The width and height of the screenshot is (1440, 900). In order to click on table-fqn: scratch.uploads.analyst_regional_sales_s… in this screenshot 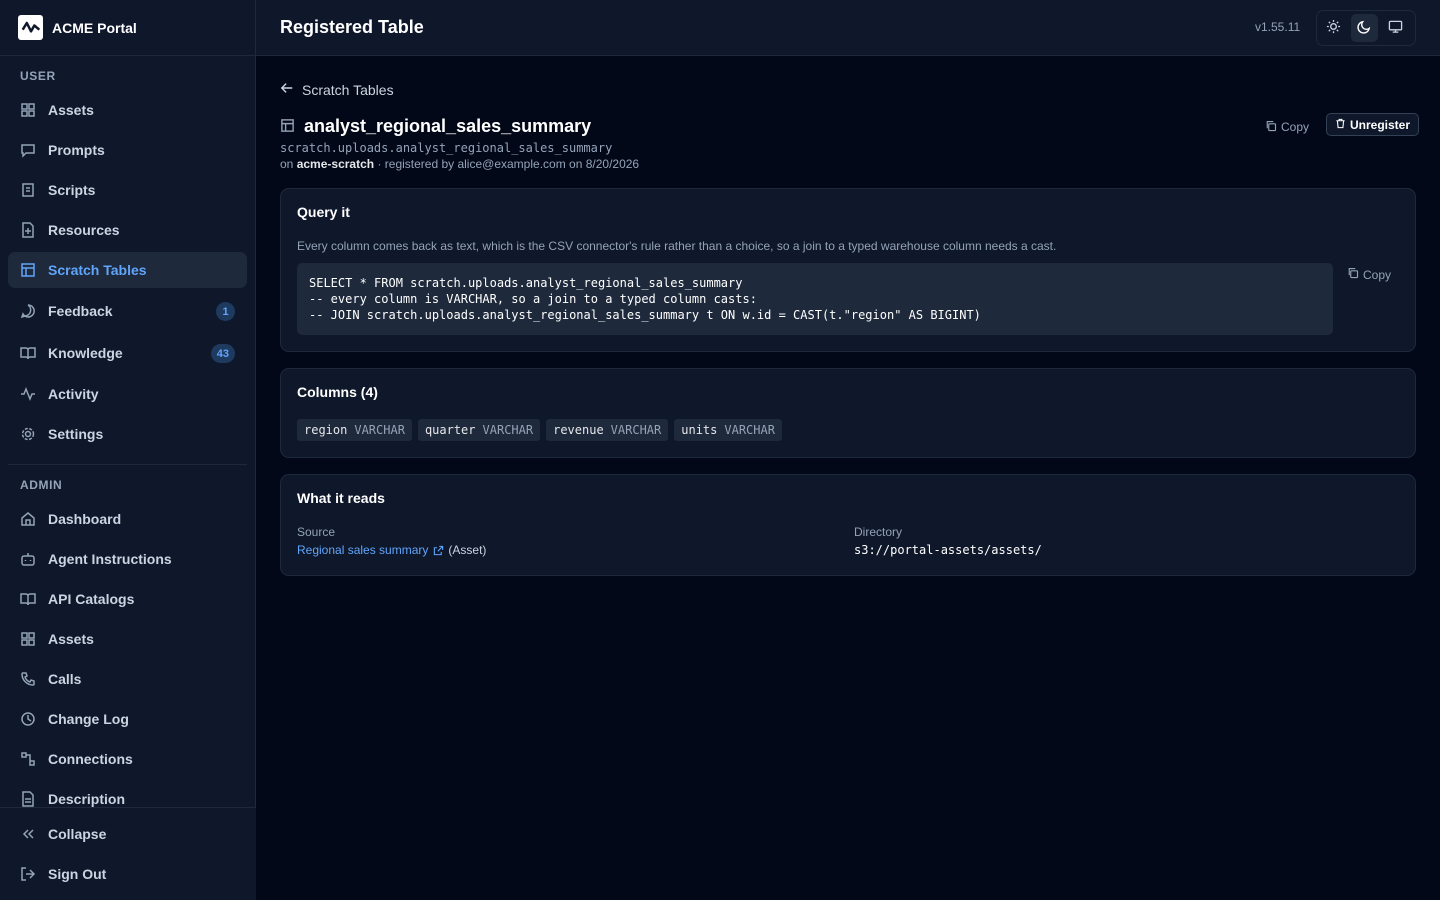, I will do `click(446, 148)`.